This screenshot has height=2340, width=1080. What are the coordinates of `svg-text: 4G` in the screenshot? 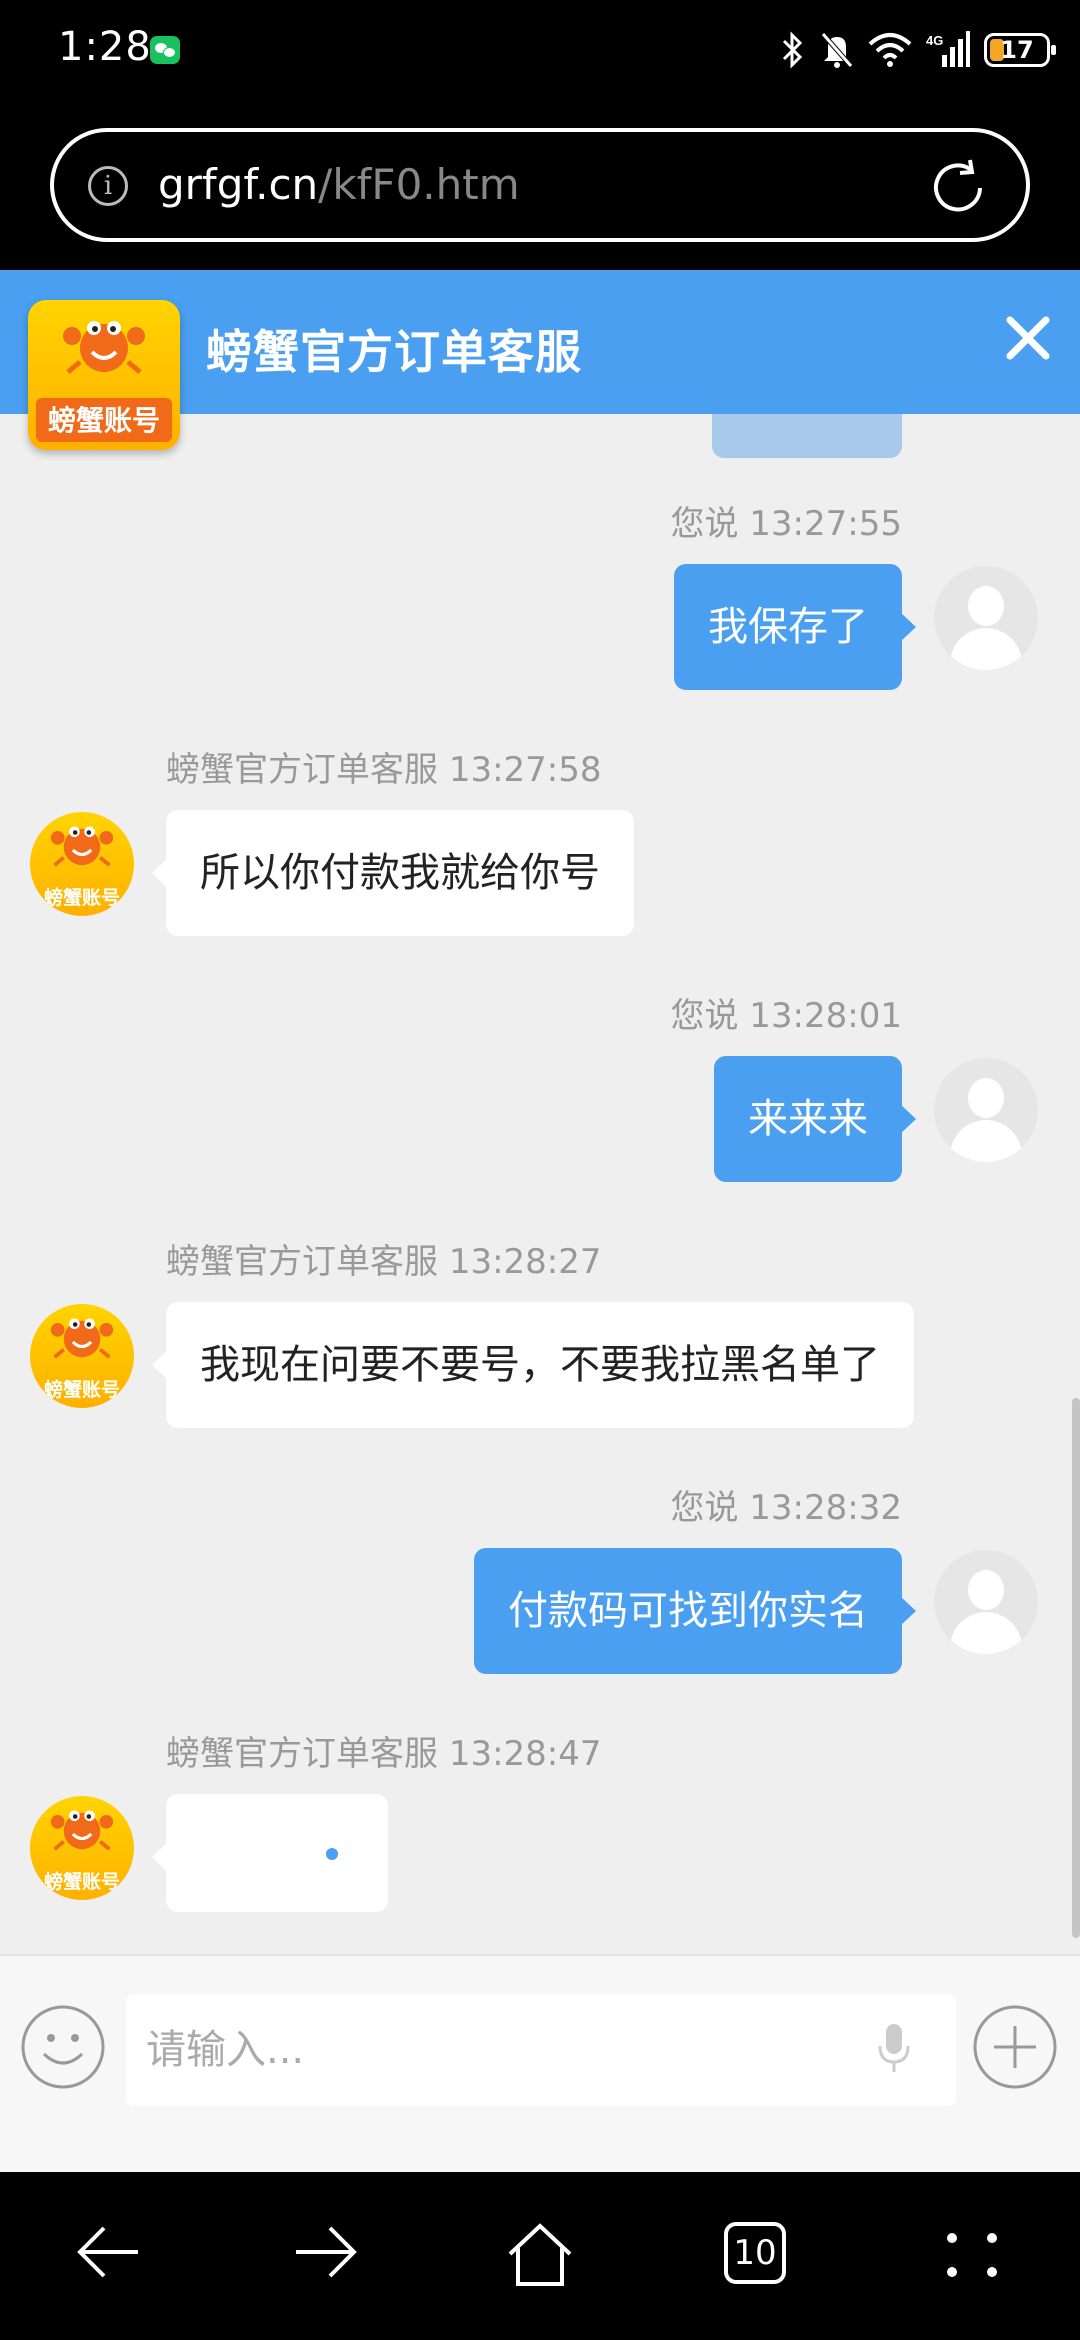 It's located at (934, 40).